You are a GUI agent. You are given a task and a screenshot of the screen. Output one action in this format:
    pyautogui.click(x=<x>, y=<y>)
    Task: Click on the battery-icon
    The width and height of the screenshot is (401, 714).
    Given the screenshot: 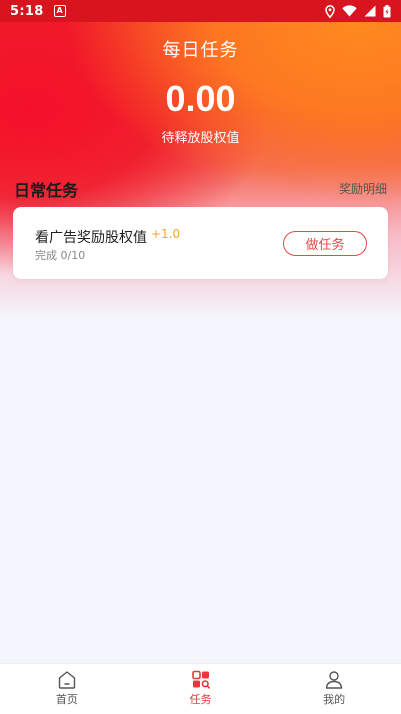 What is the action you would take?
    pyautogui.click(x=387, y=10)
    